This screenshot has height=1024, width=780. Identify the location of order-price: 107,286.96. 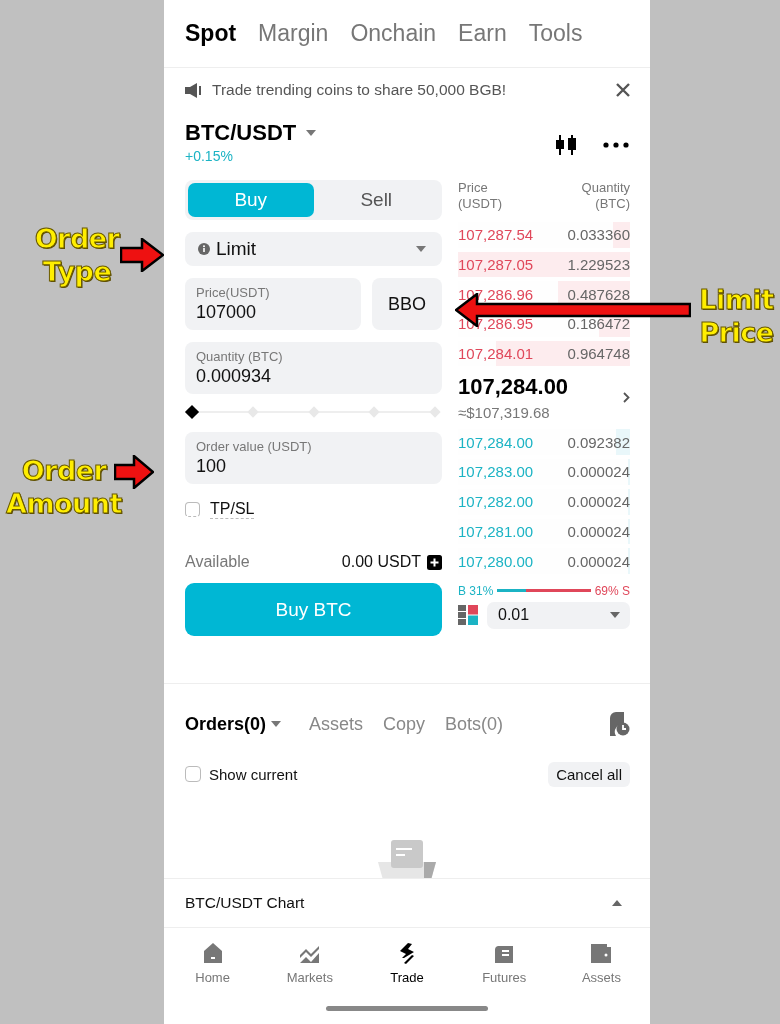
(496, 294).